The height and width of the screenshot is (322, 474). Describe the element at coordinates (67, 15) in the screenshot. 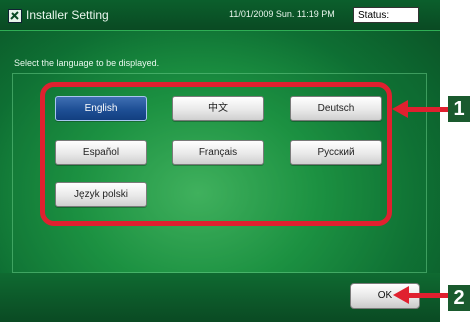

I see `window-title: Installer Setting` at that location.